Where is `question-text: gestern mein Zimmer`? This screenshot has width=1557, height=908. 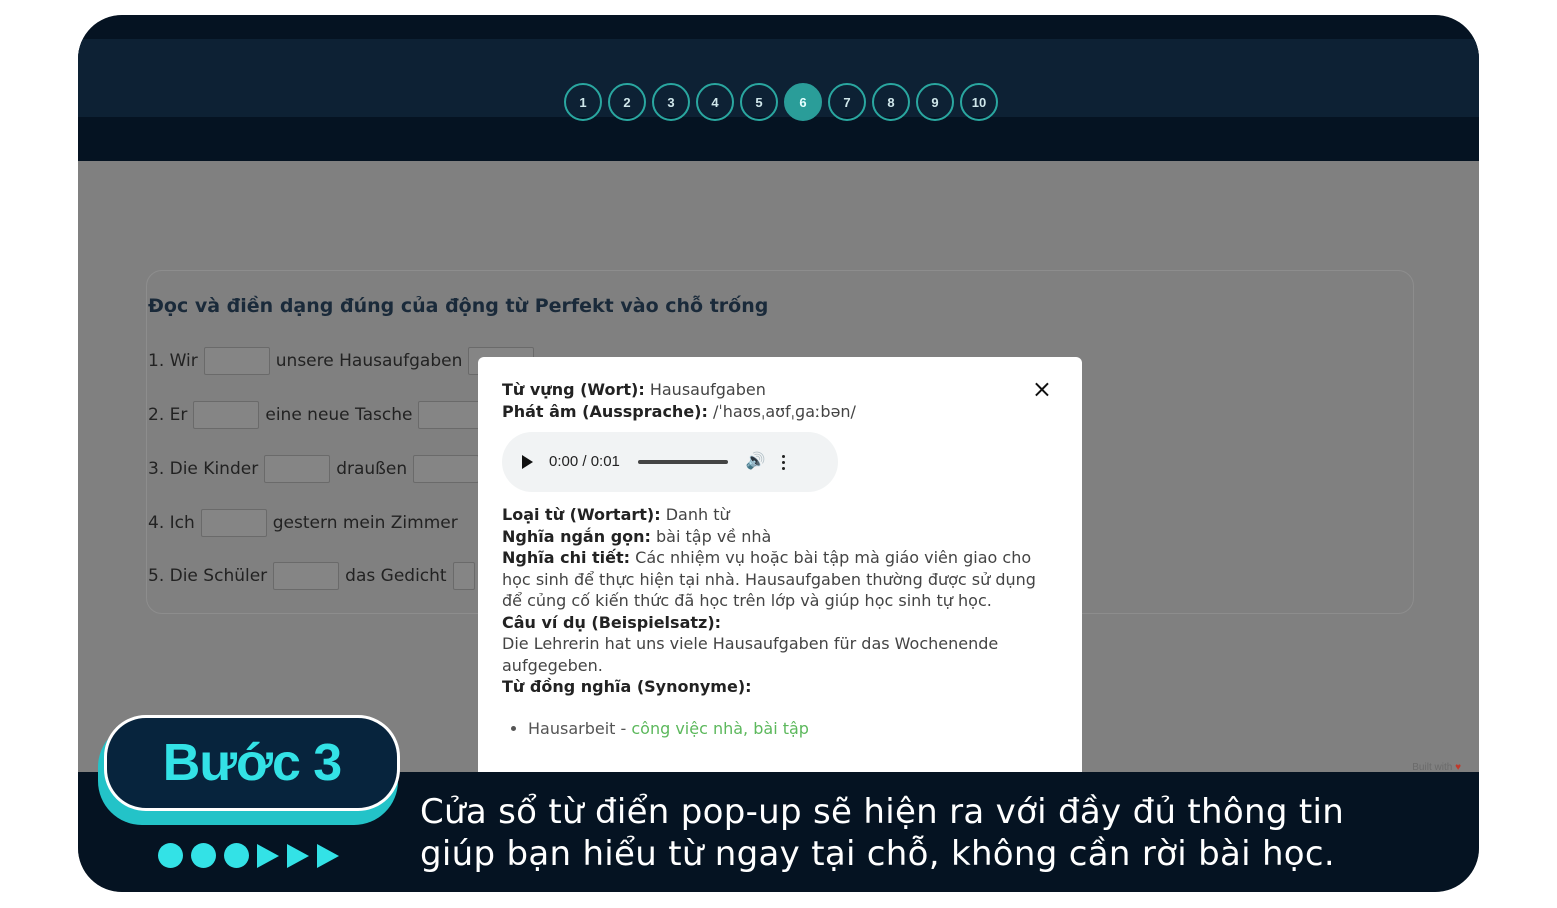 question-text: gestern mein Zimmer is located at coordinates (365, 523).